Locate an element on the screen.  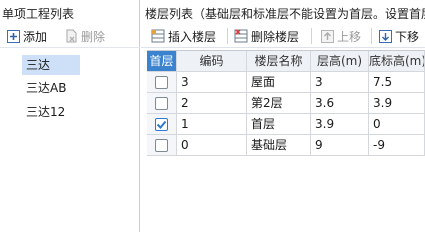
project-toolbar: 添加 删除 is located at coordinates (70, 36).